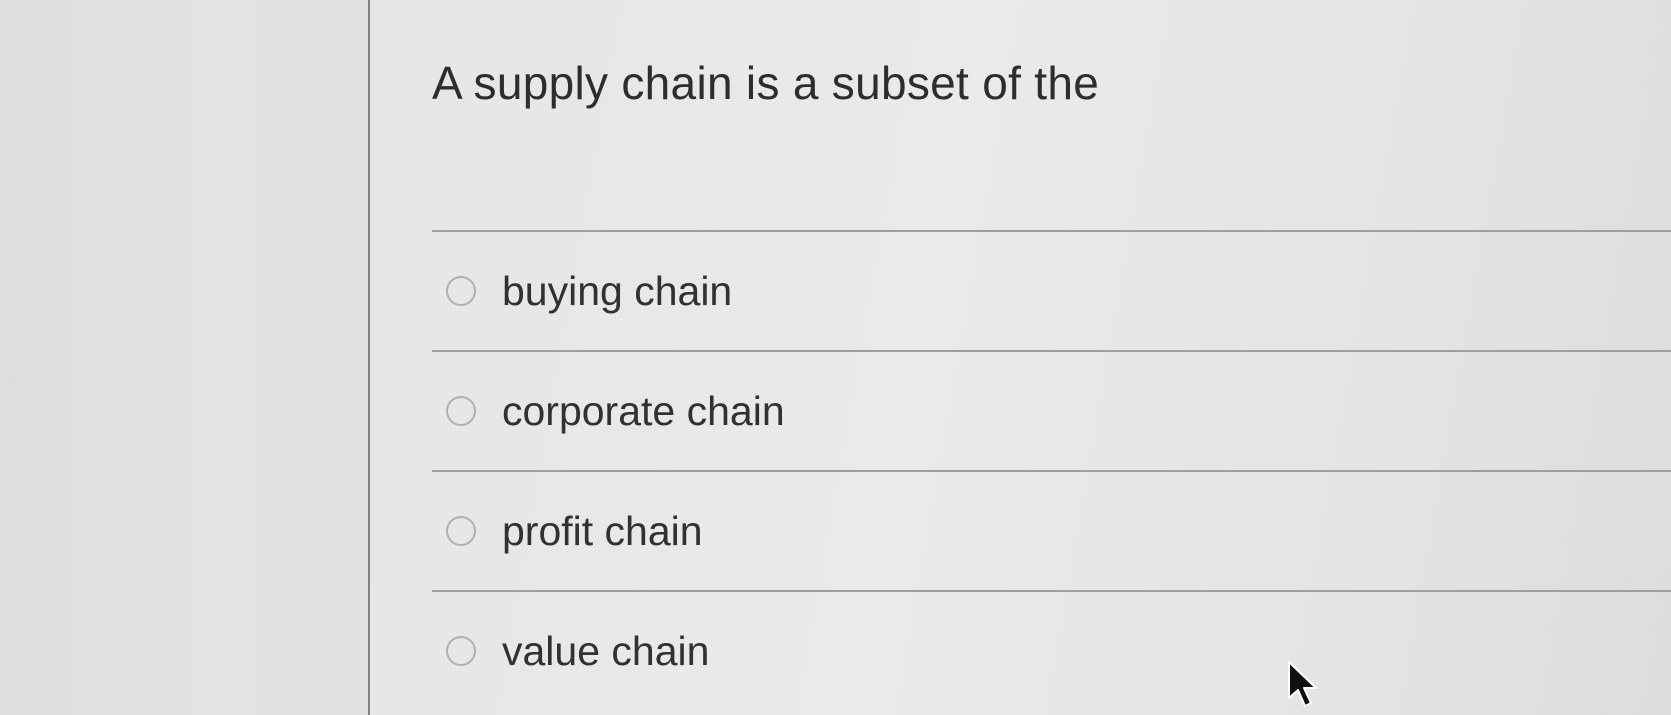  Describe the element at coordinates (617, 290) in the screenshot. I see `option-label: buying chain` at that location.